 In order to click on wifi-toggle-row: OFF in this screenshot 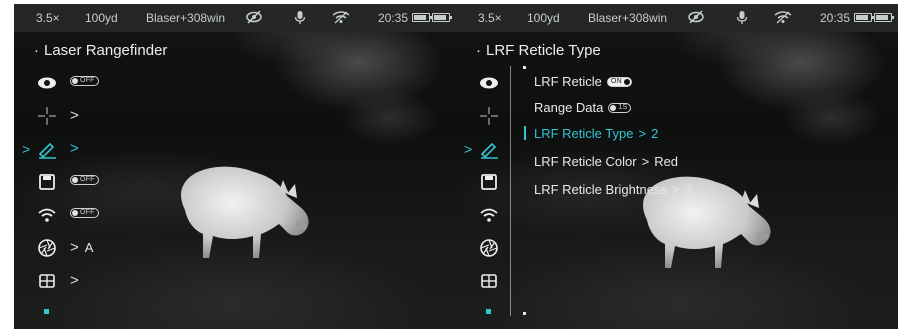, I will do `click(84, 213)`.